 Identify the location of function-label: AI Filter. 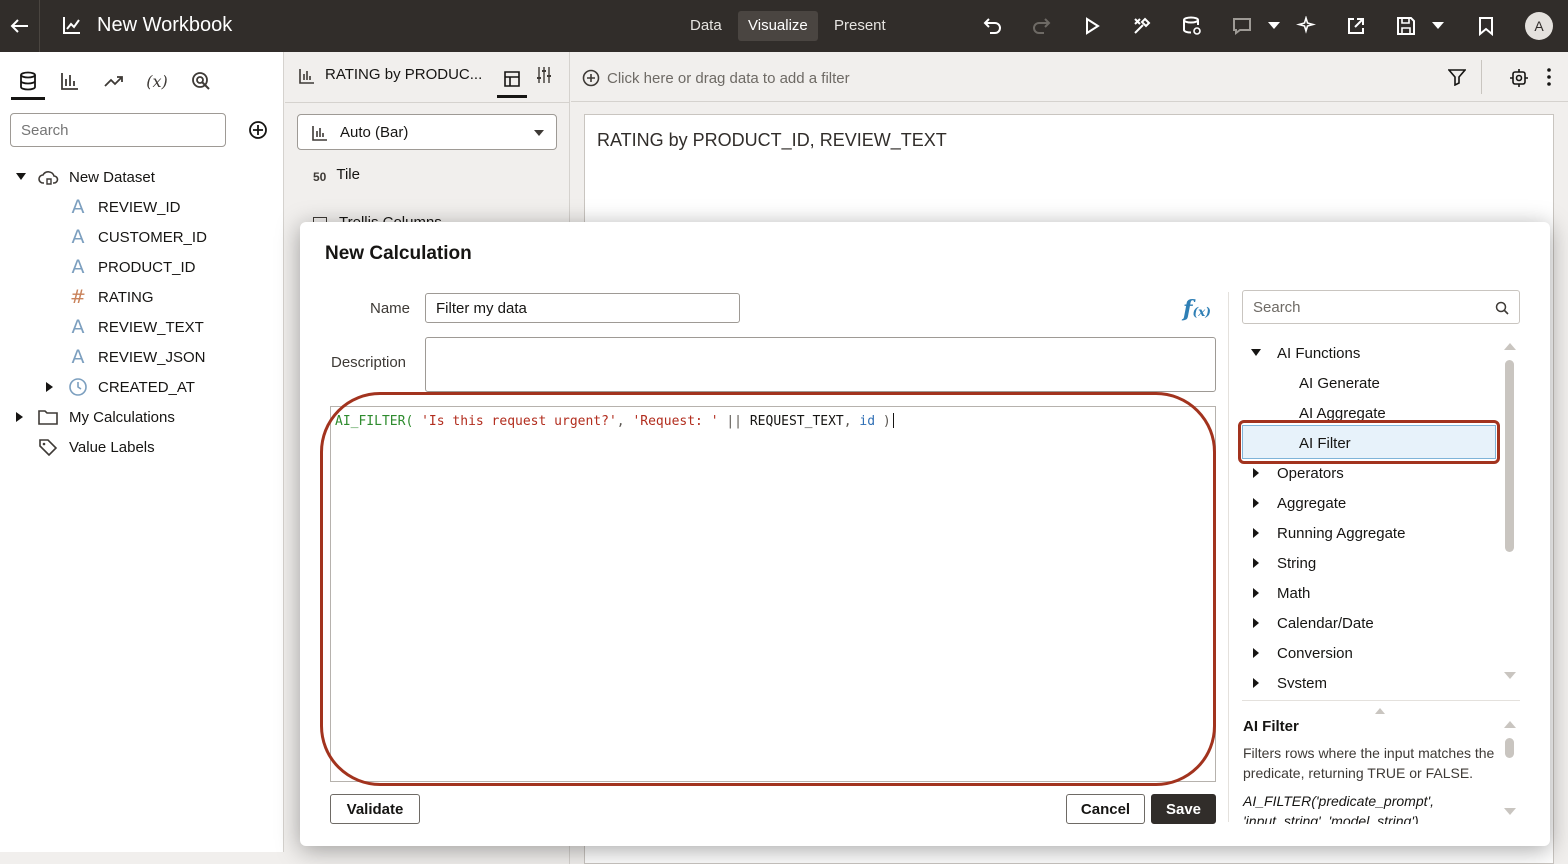
(1325, 443).